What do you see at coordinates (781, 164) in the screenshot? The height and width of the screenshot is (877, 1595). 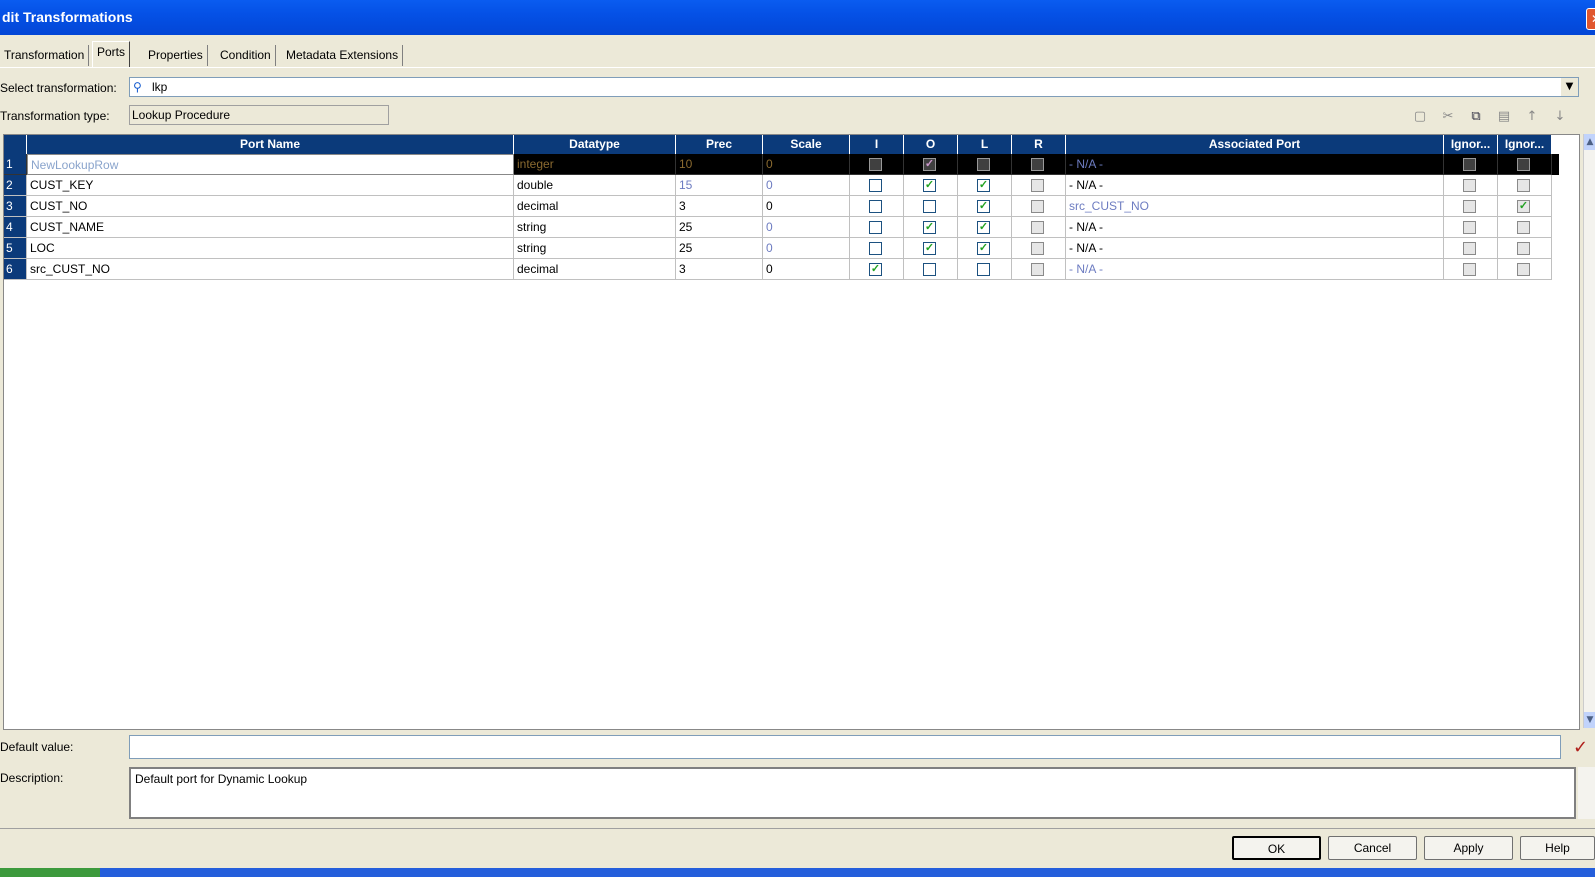 I see `table-row: 1 NewLookupRow integer 10 0 ✓ - N/A -` at bounding box center [781, 164].